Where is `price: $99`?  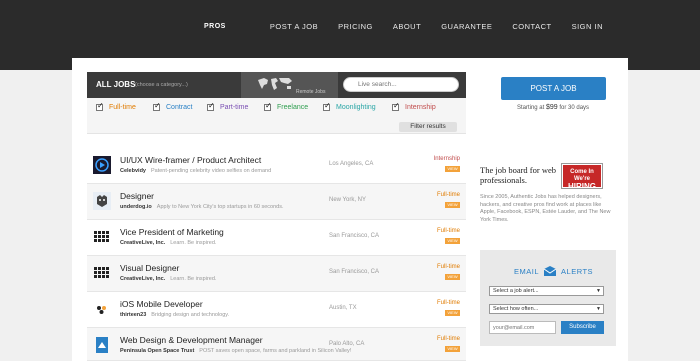
price: $99 is located at coordinates (551, 107).